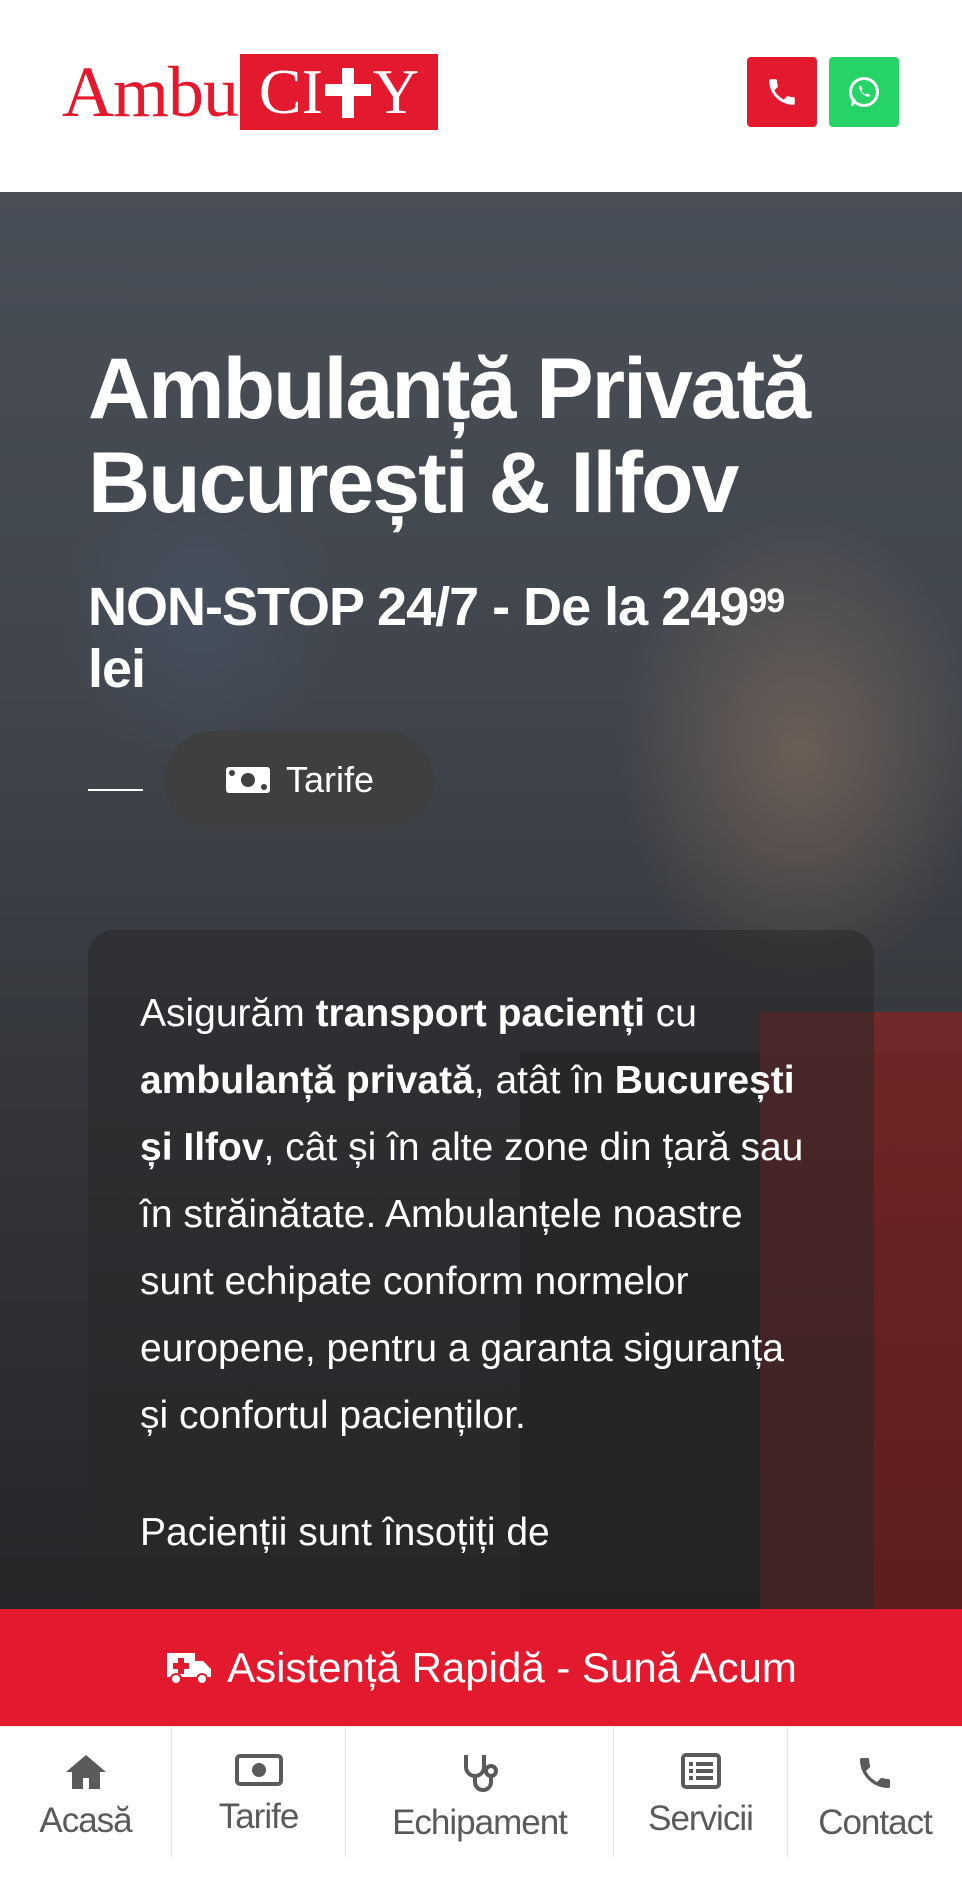 Image resolution: width=962 pixels, height=1890 pixels. Describe the element at coordinates (85, 1772) in the screenshot. I see `home-icon` at that location.